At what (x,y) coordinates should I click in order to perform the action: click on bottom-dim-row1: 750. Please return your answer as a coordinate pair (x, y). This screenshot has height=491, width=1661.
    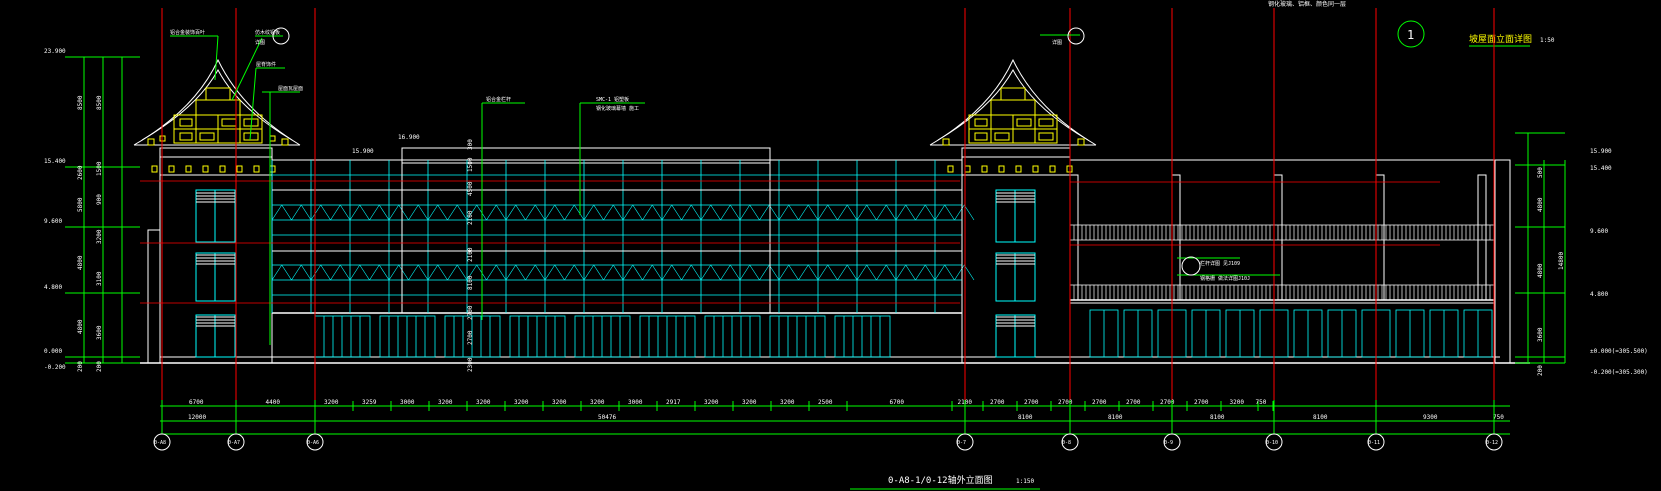
    Looking at the image, I should click on (1261, 402).